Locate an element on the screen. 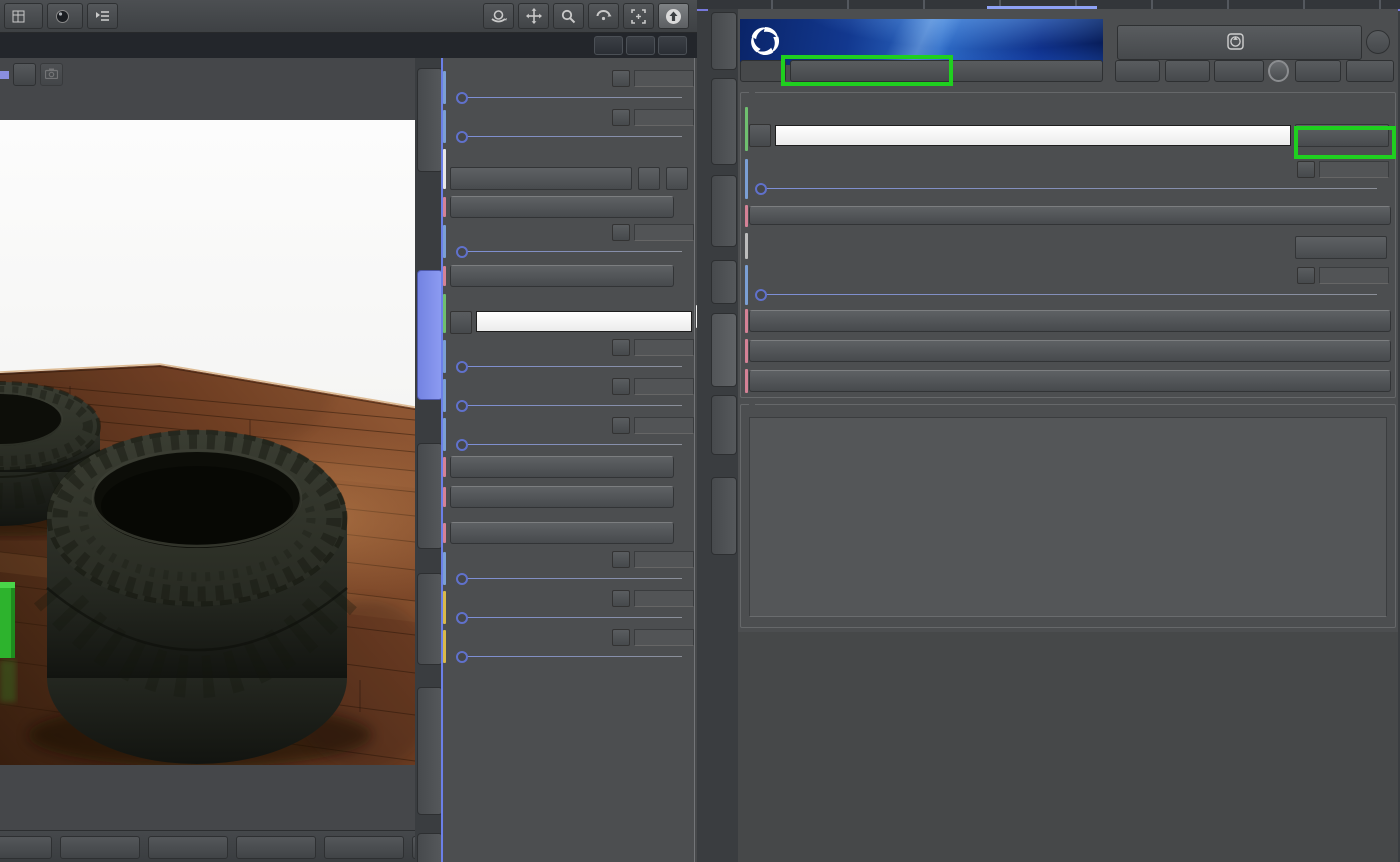 This screenshot has width=1400, height=862. min-samples-slider is located at coordinates (572, 617).